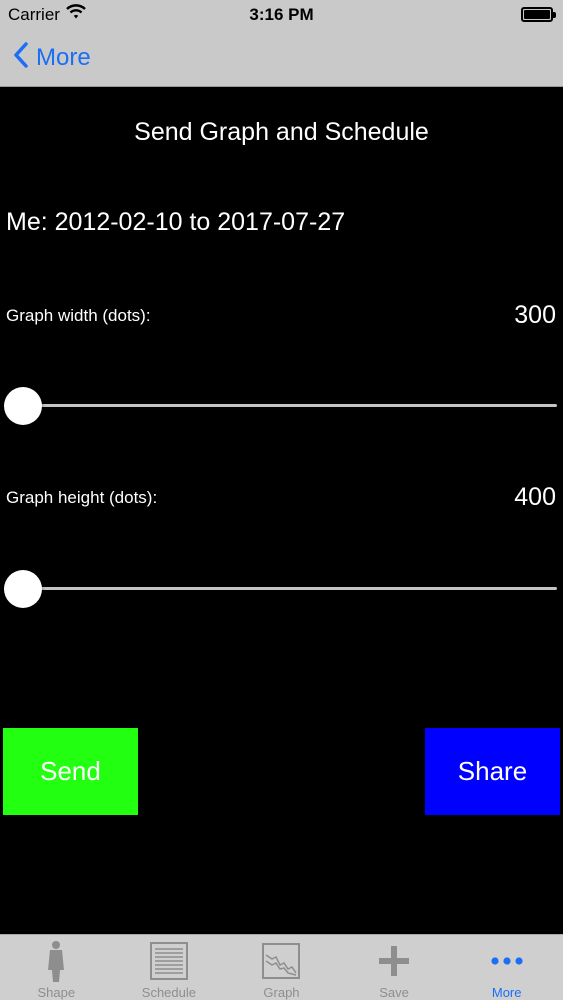 The image size is (563, 1000). Describe the element at coordinates (281, 961) in the screenshot. I see `graph-chart-icon` at that location.